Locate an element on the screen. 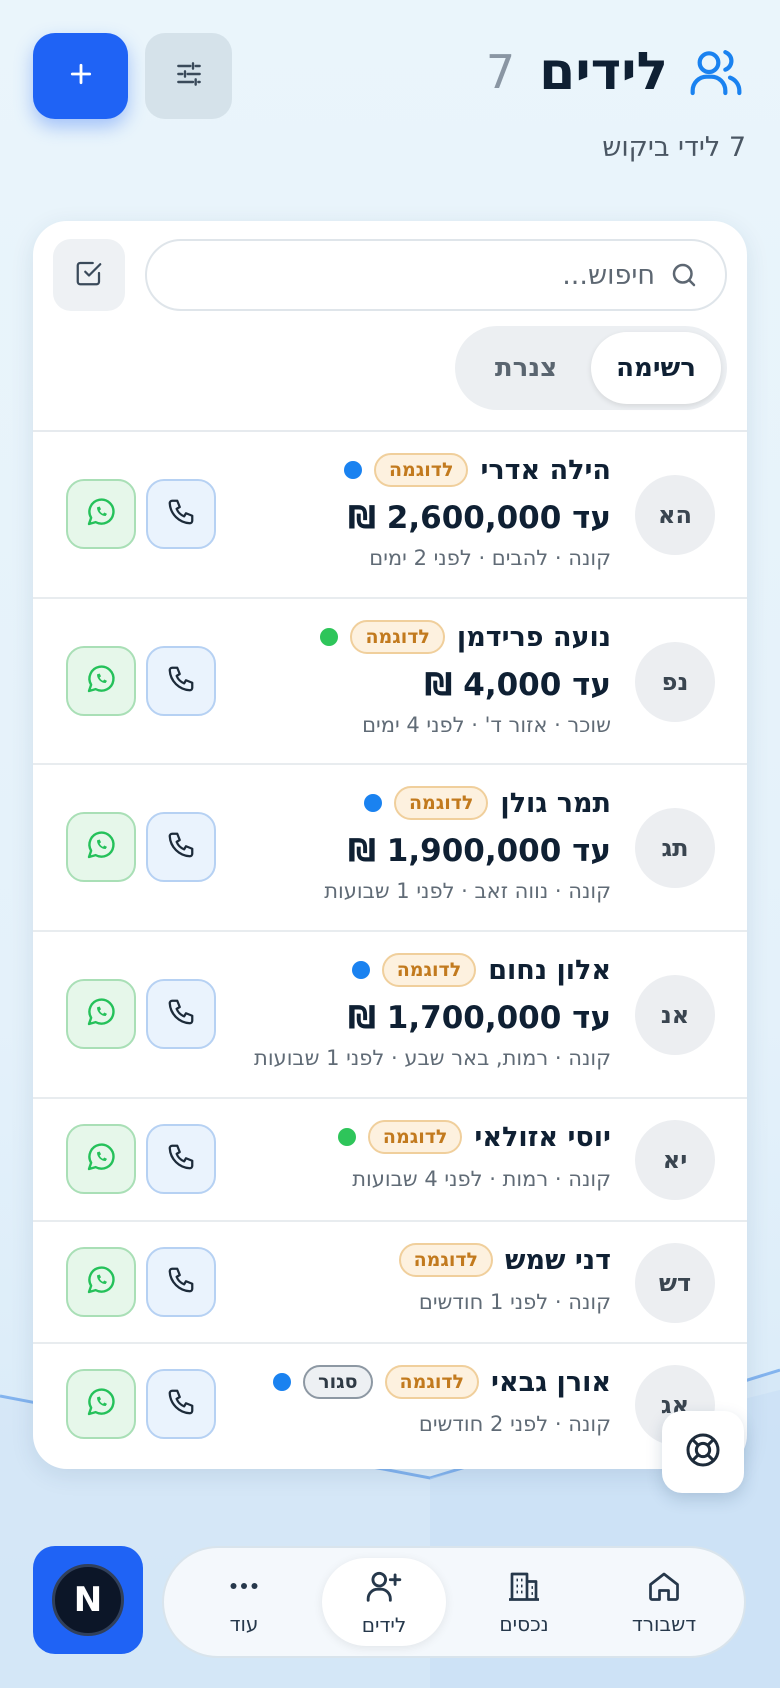 Image resolution: width=780 pixels, height=1688 pixels. view-toggle: רשימה צנרת is located at coordinates (591, 368).